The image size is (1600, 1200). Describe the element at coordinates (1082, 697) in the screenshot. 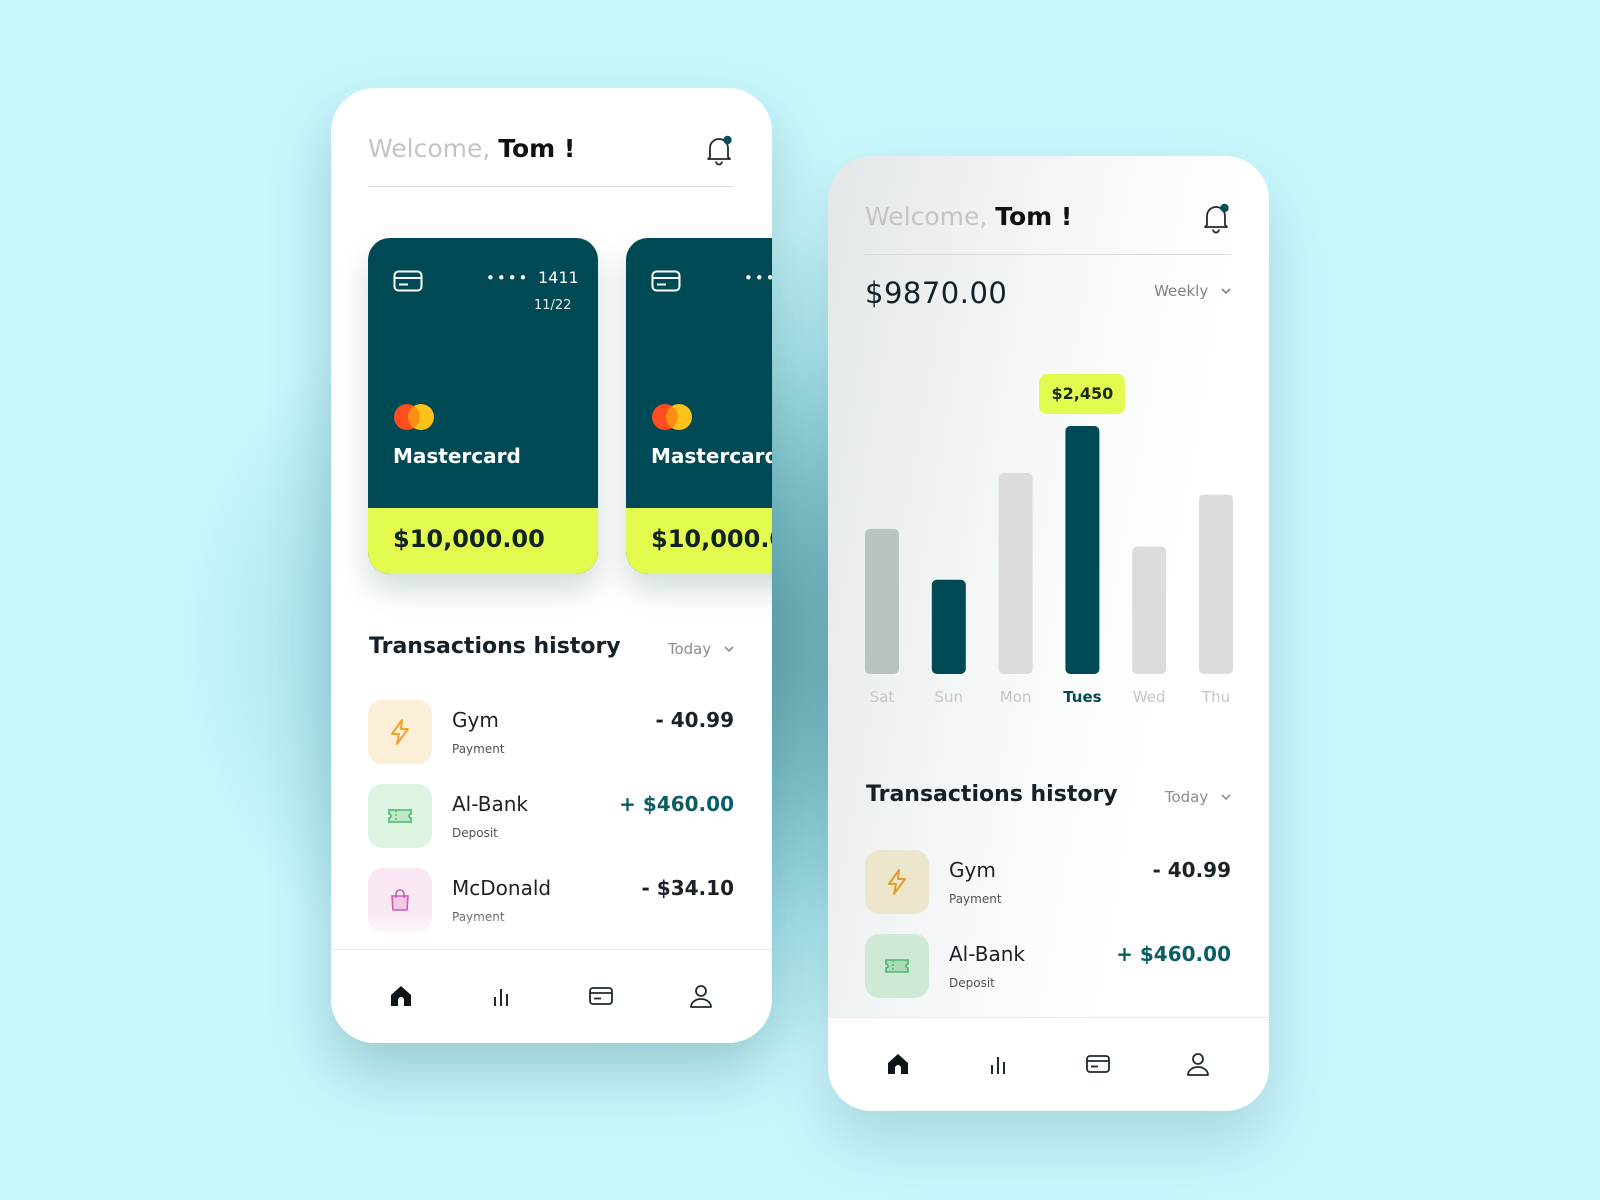

I see `tick-label-tues: Tues` at that location.